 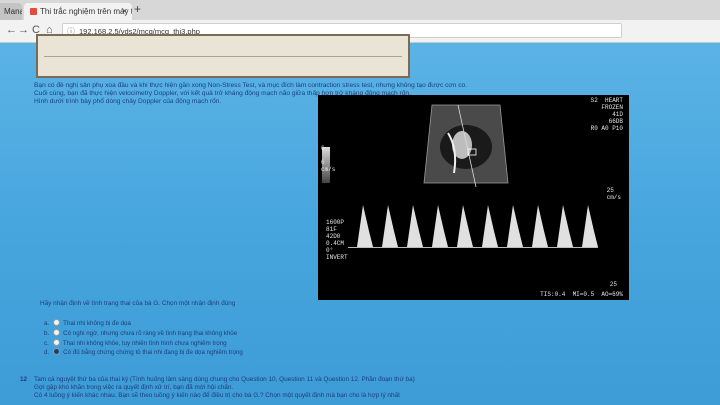 I want to click on browser-tab-bar: Mana Thi trắc nghiệm trên máy t ✕ +, so click(x=360, y=10).